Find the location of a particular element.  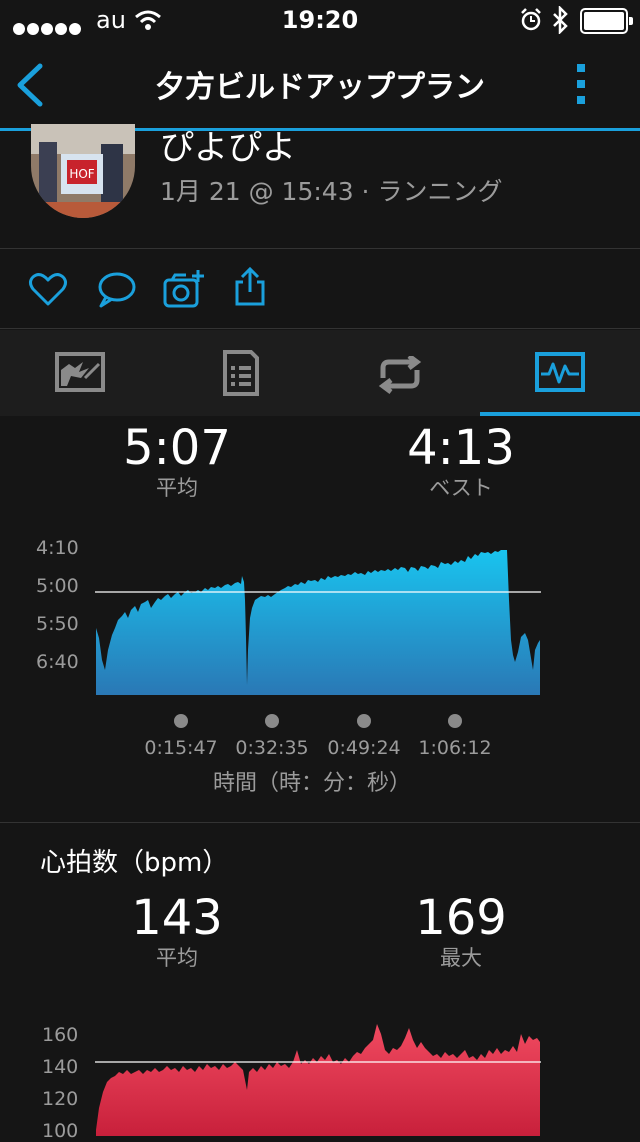

nav-bar: 夕方ビルドアッププラン is located at coordinates (320, 85).